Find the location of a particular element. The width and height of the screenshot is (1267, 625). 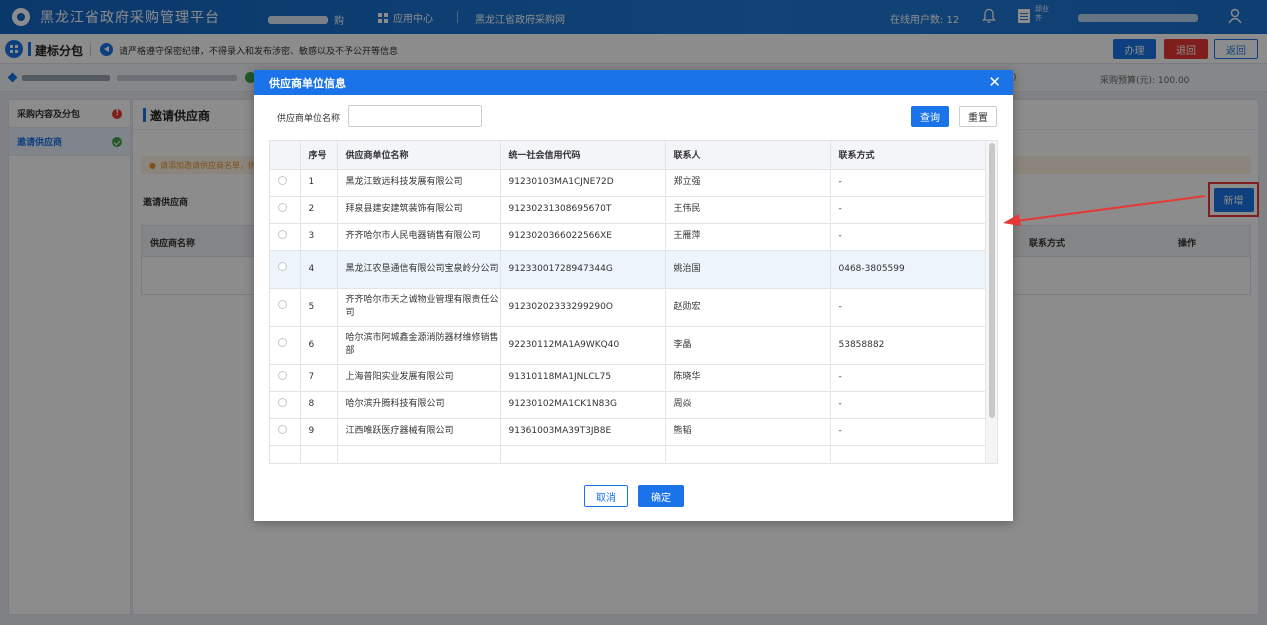

table-scrollbar is located at coordinates (991, 302).